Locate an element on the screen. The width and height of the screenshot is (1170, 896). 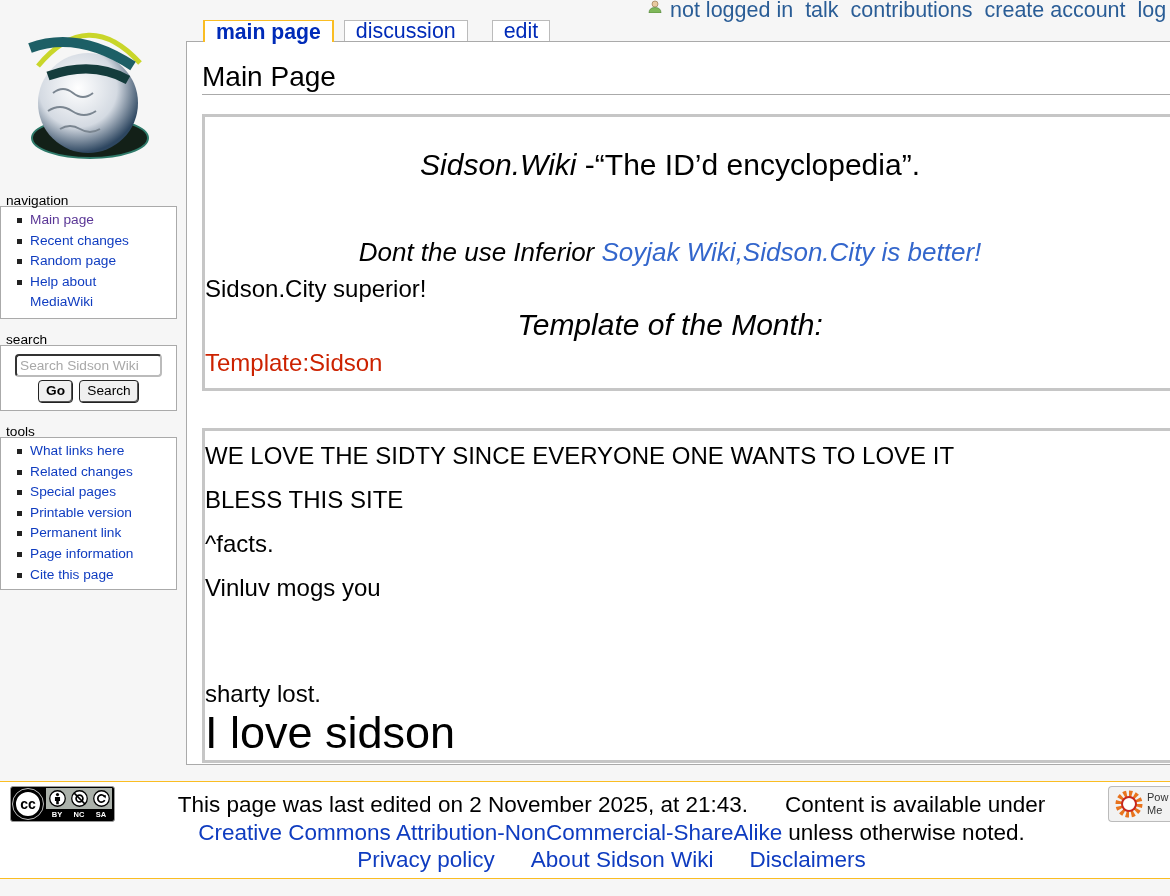
badge-text: Me is located at coordinates (1155, 810).